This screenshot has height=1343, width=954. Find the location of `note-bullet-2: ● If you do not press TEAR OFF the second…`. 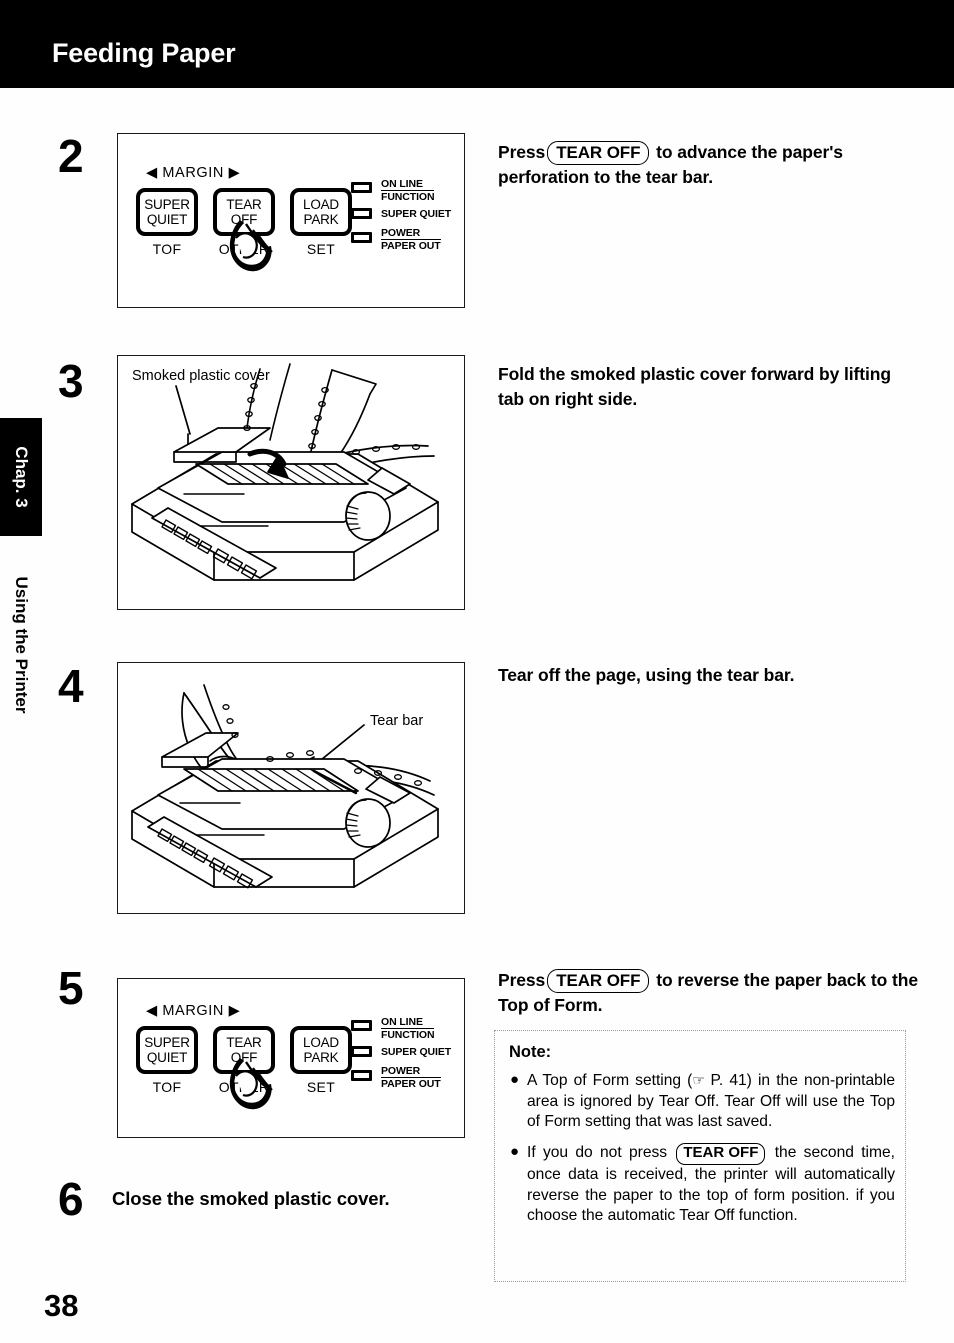

note-bullet-2: ● If you do not press TEAR OFF the second… is located at coordinates (702, 1185).